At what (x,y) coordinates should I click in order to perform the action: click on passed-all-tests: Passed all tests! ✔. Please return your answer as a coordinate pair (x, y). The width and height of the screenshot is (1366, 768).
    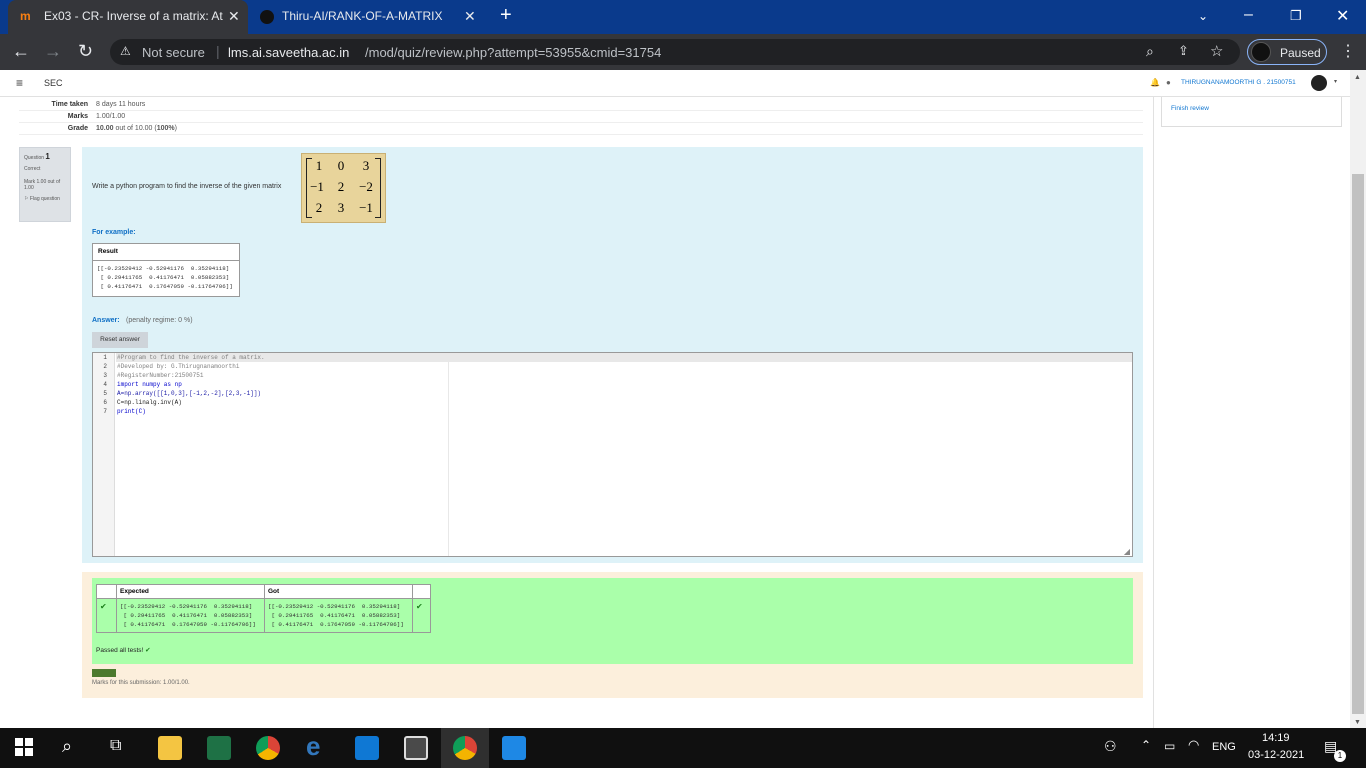
    Looking at the image, I should click on (123, 650).